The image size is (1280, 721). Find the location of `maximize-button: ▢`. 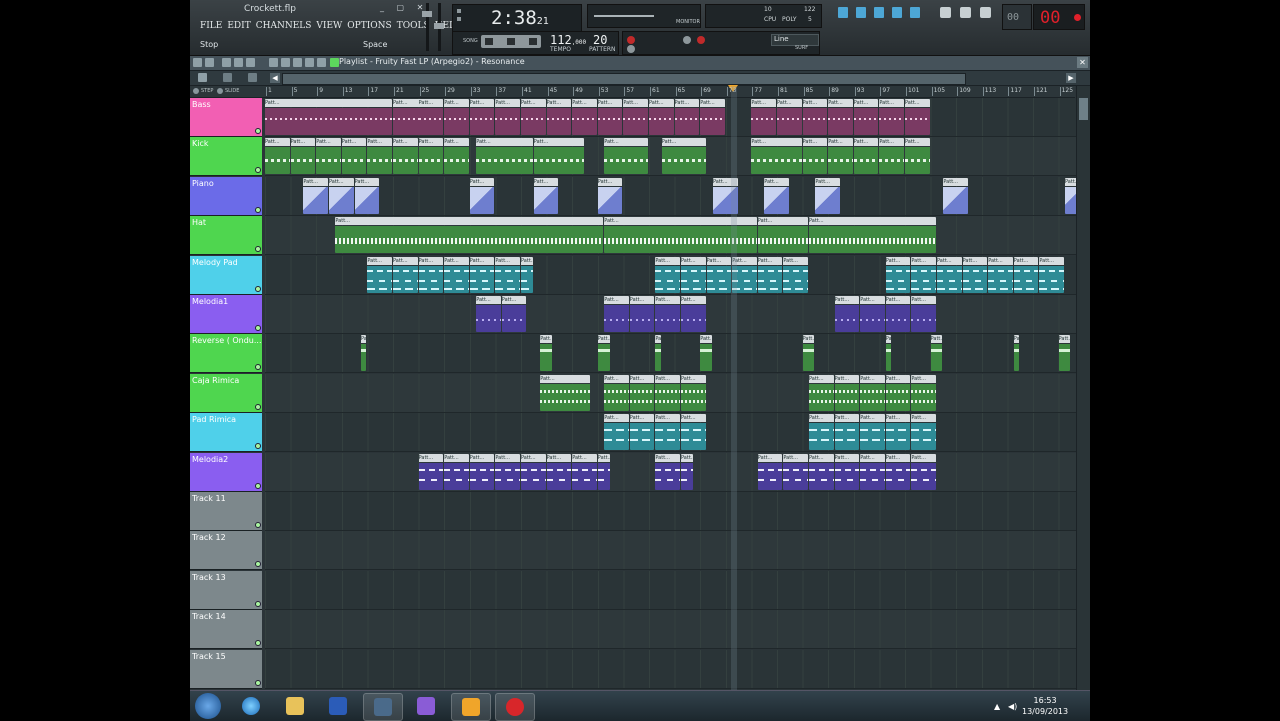

maximize-button: ▢ is located at coordinates (403, 7).